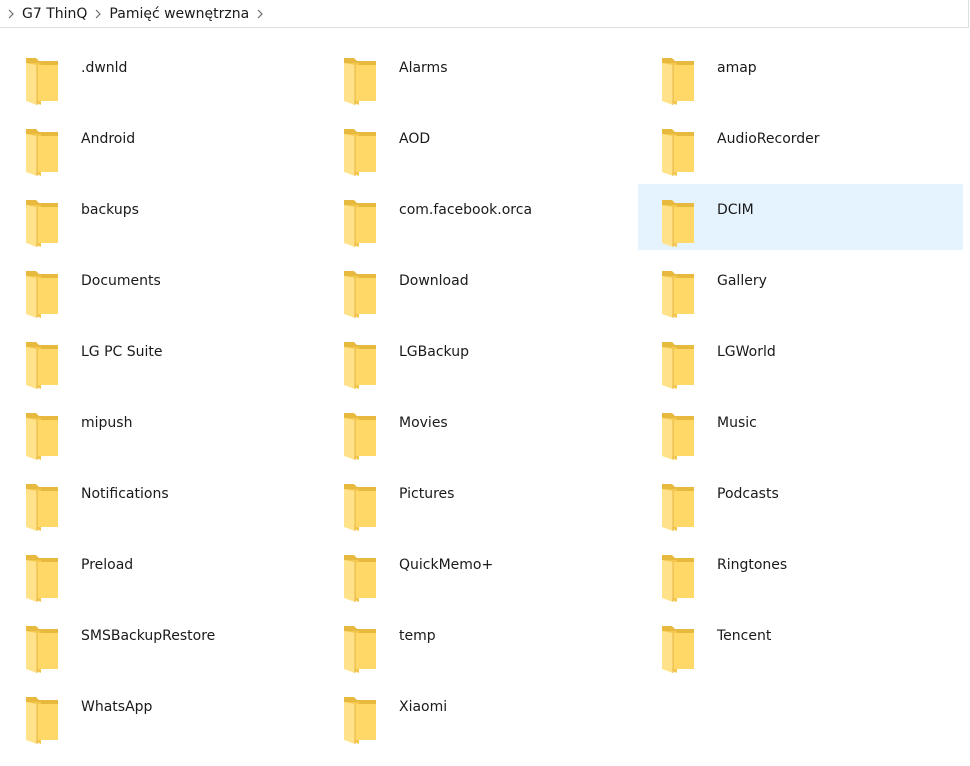 Image resolution: width=970 pixels, height=766 pixels. What do you see at coordinates (423, 423) in the screenshot?
I see `folder-label: Movies` at bounding box center [423, 423].